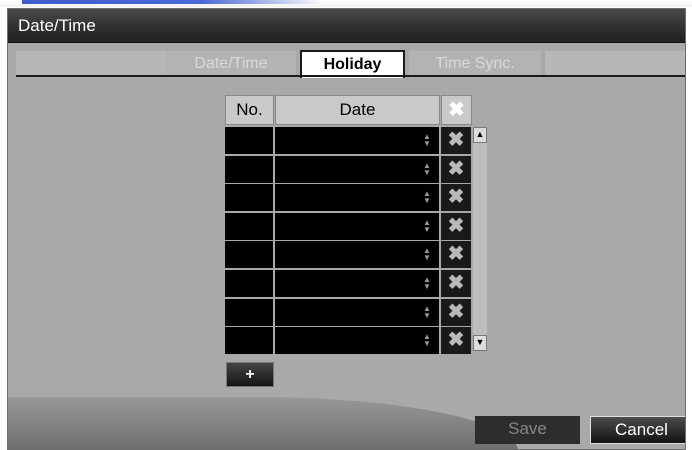  I want to click on scrollbar-track, so click(480, 239).